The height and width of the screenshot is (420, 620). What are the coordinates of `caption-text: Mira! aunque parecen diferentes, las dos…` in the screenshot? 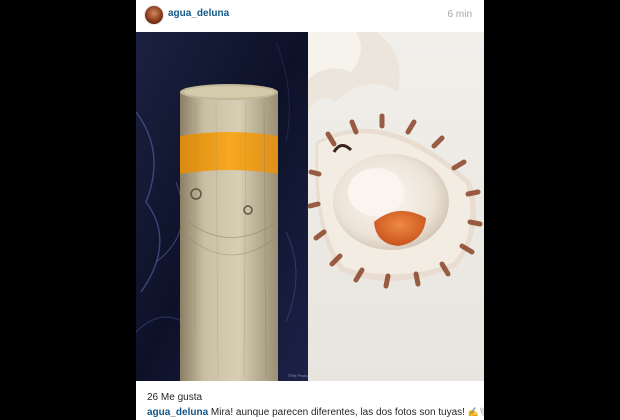 It's located at (337, 412).